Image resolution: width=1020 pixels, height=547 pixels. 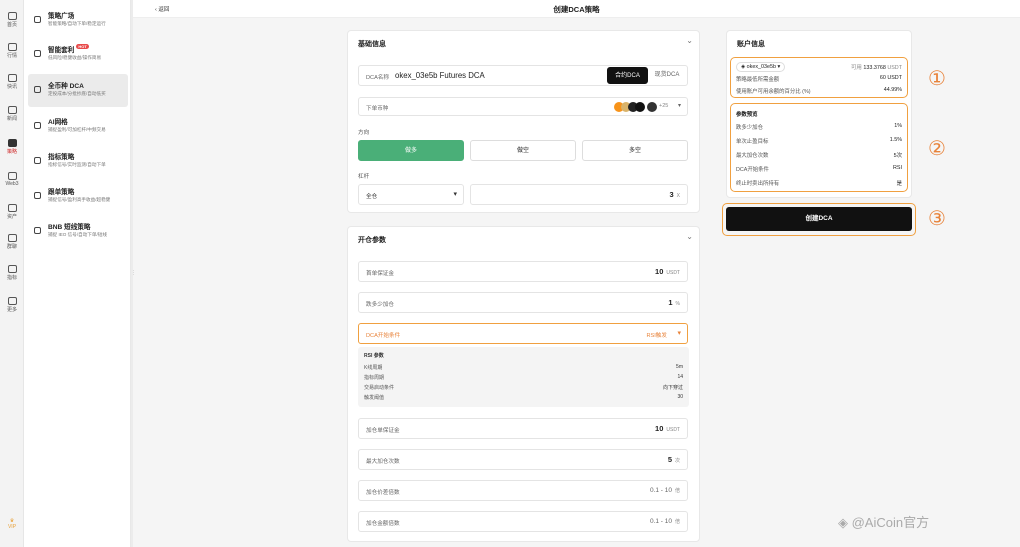 I want to click on rsi-params-panel: RSI 参数 K线周期 5m 指标周期 14 交易启动条件 向下穿过 触发阈值 30, so click(x=523, y=377).